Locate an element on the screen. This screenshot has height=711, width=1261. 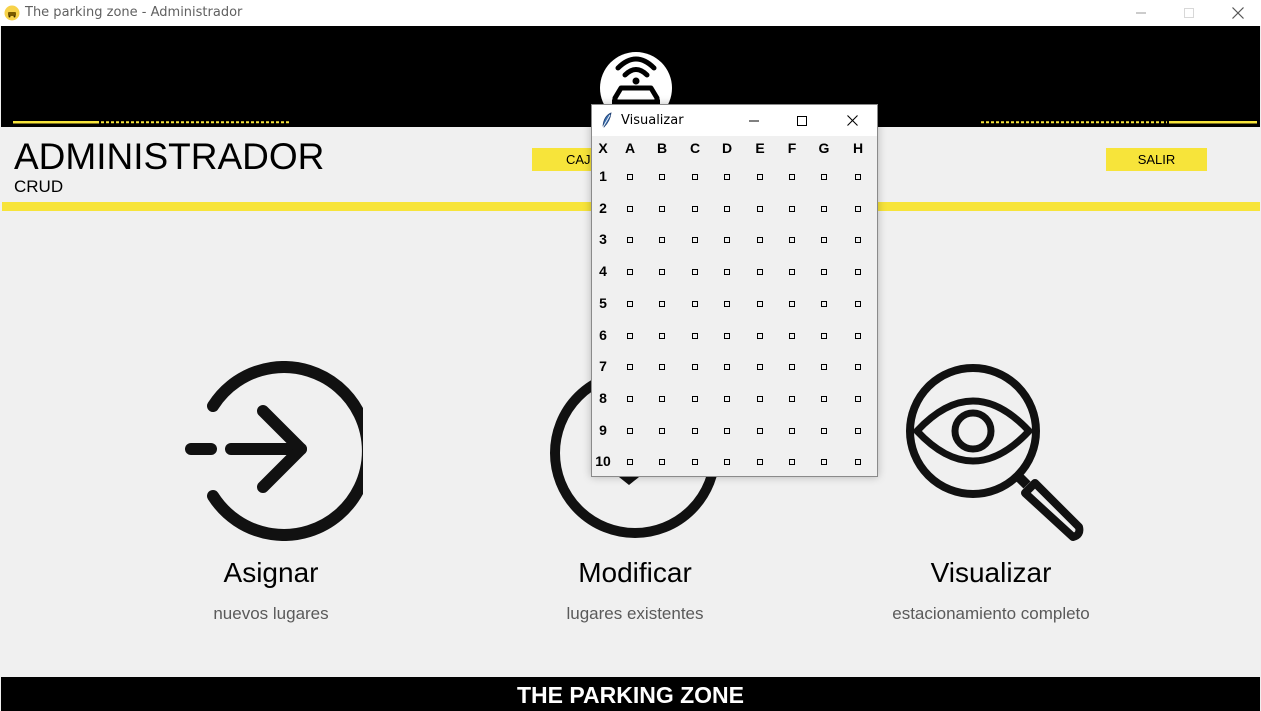
grid-column-header: H is located at coordinates (858, 148).